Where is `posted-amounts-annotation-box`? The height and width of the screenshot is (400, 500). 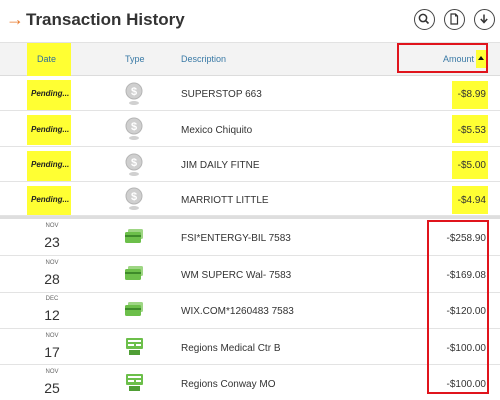
posted-amounts-annotation-box is located at coordinates (458, 307).